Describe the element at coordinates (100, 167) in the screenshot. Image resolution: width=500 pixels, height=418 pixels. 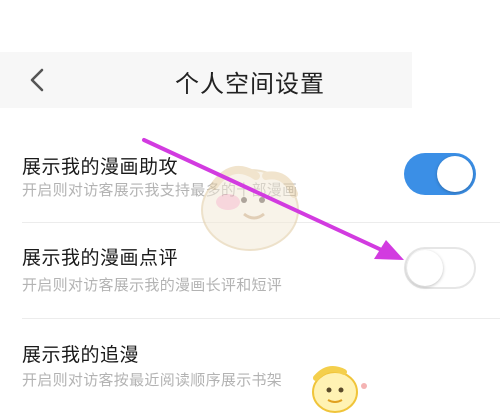
I see `setting-title: 展示我的漫画助攻` at that location.